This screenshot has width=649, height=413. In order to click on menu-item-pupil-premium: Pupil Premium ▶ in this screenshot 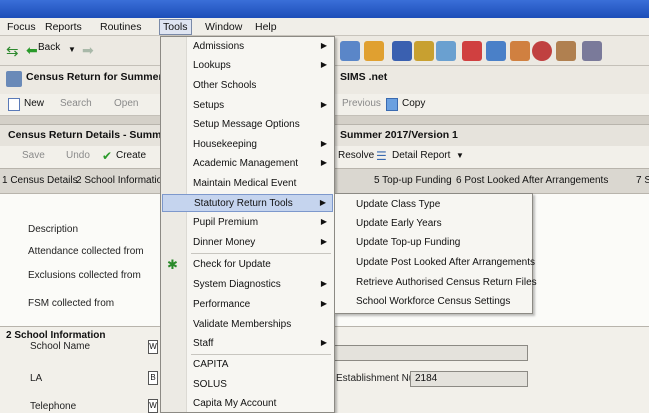, I will do `click(247, 223)`.